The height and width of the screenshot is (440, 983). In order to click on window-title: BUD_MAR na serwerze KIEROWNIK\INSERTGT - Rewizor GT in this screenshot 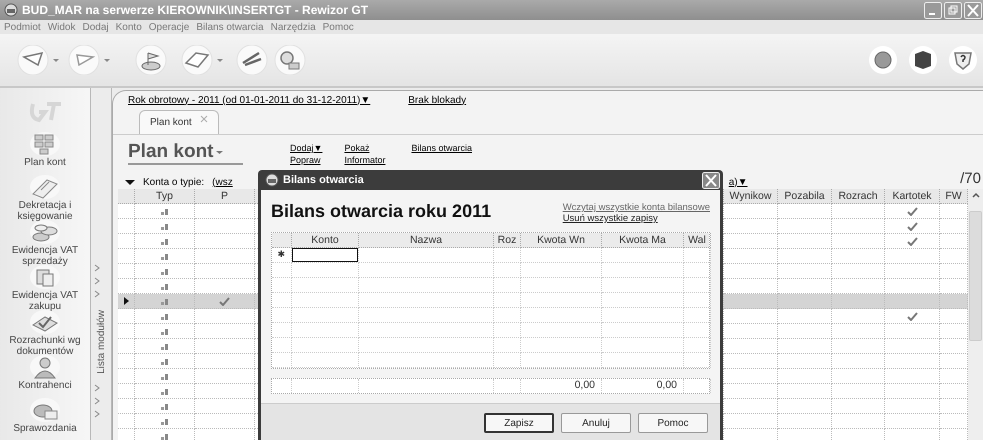, I will do `click(195, 10)`.